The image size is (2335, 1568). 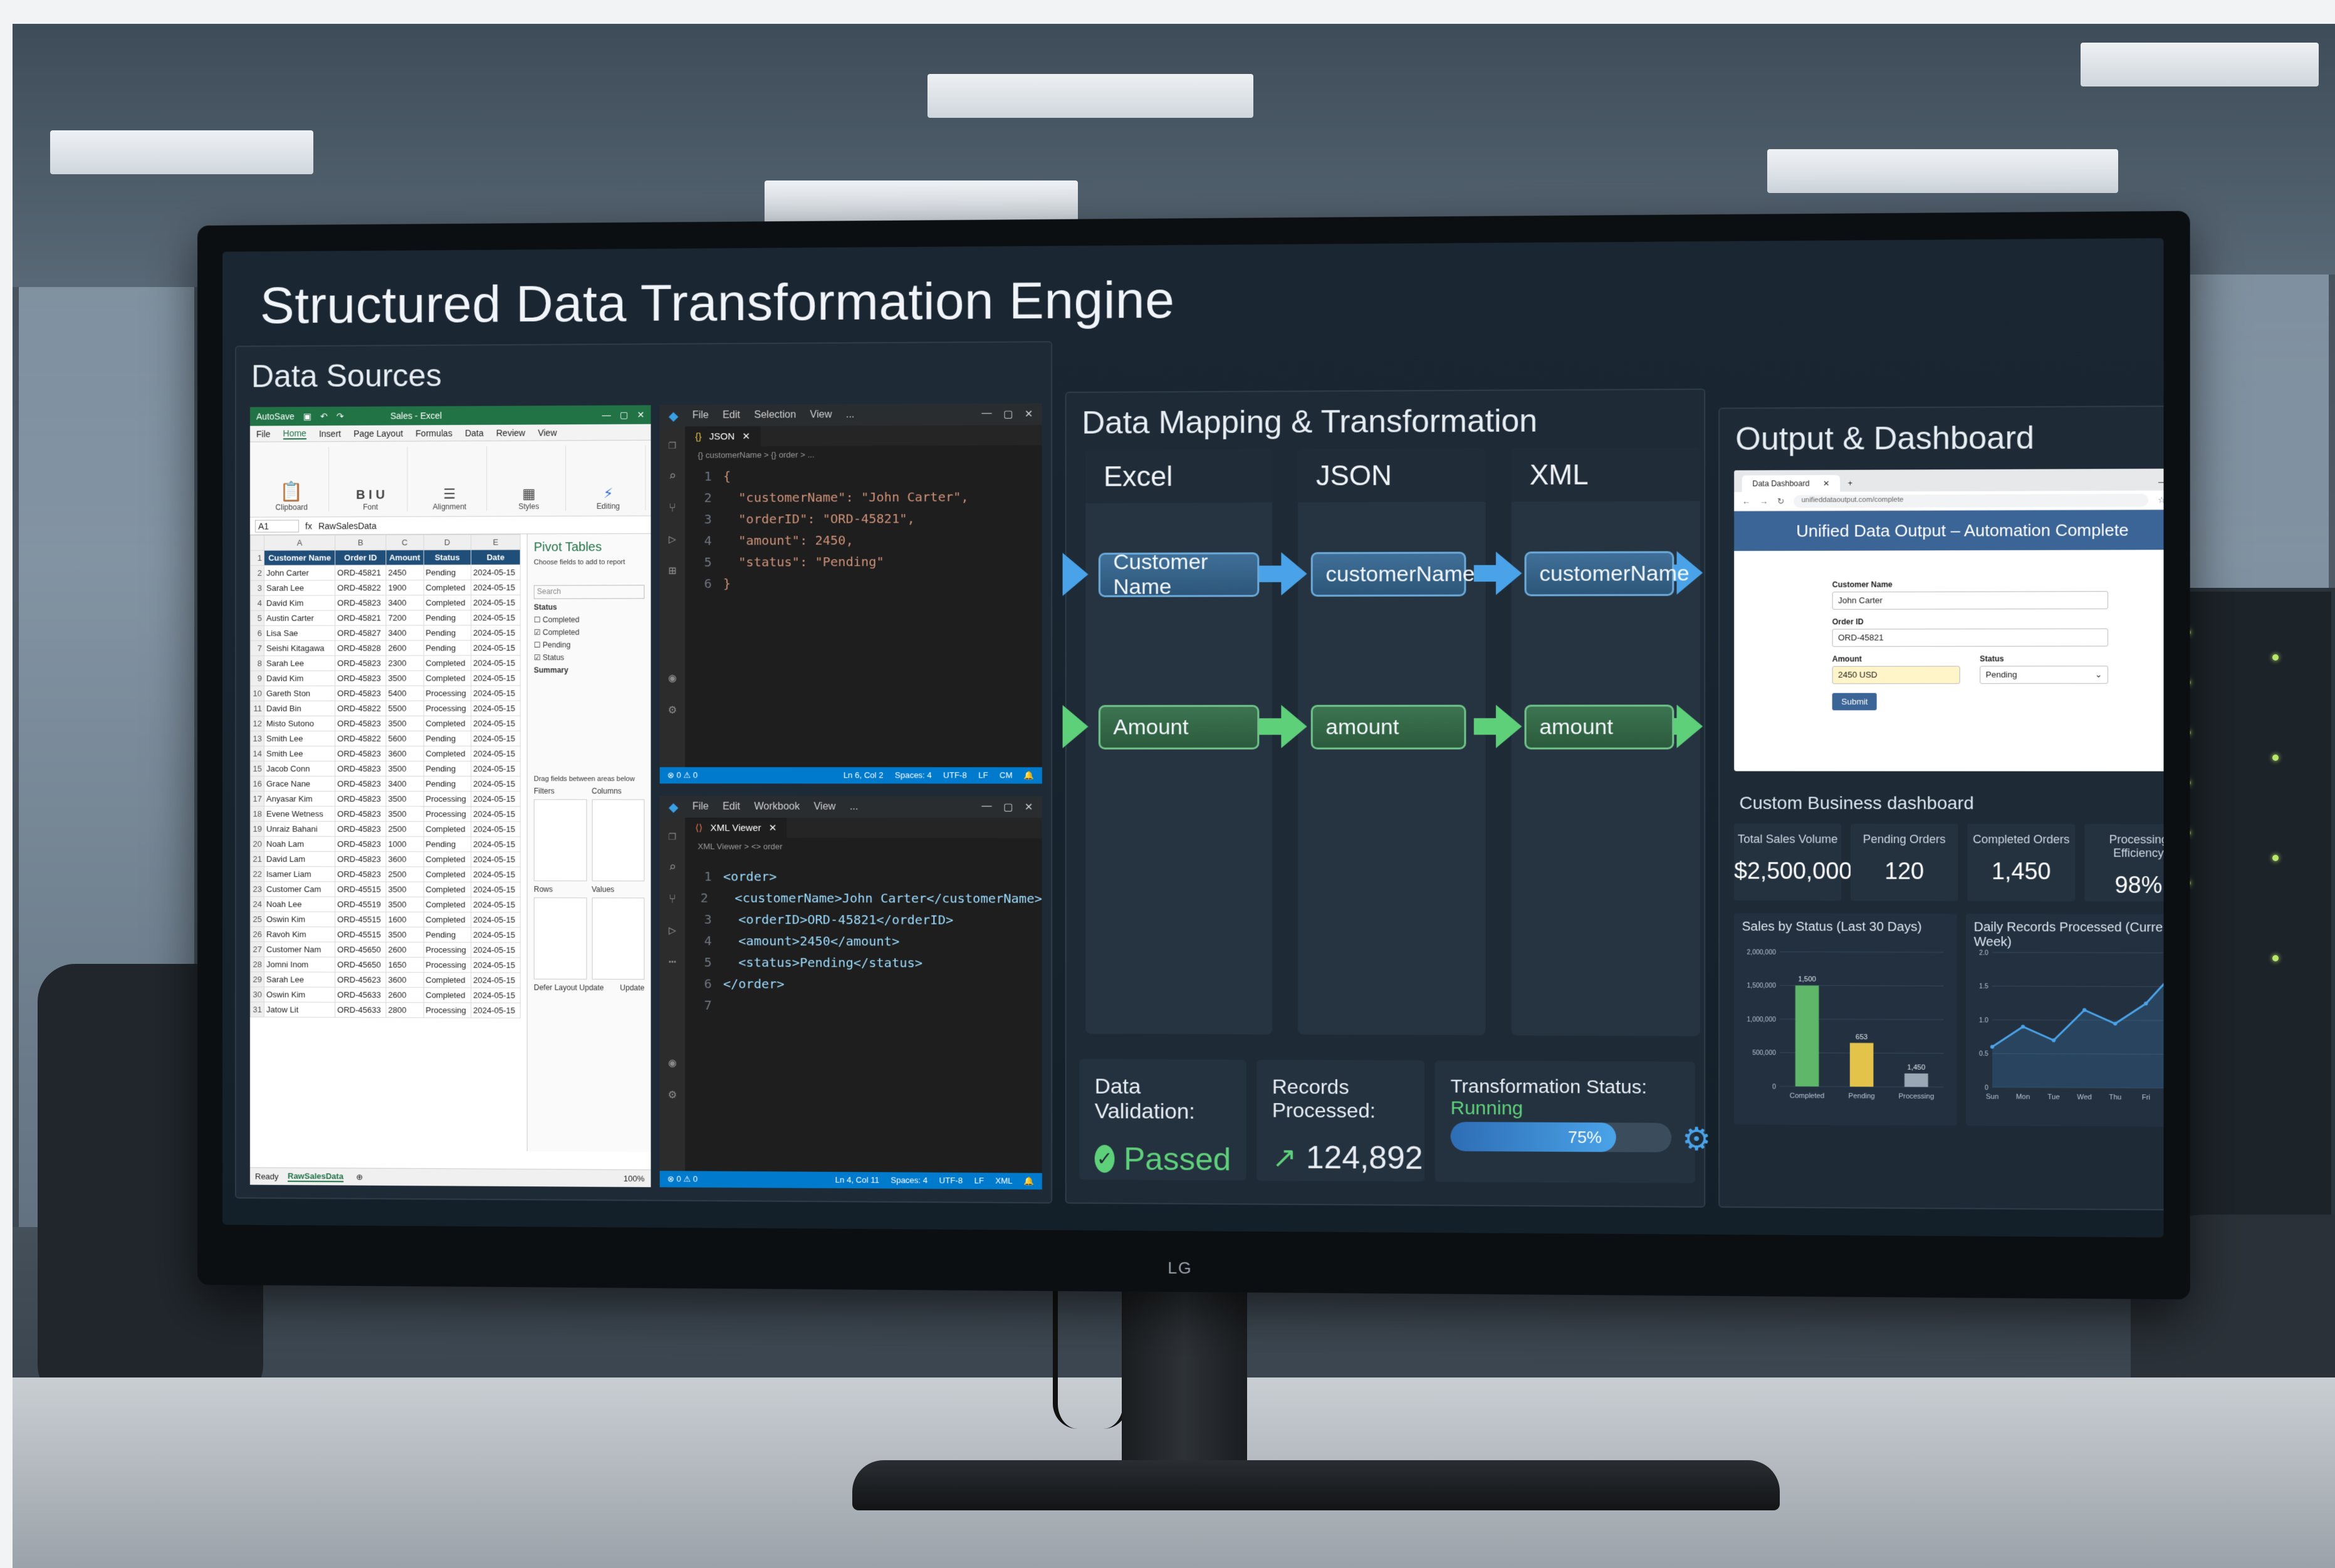 What do you see at coordinates (299, 558) in the screenshot?
I see `header-customer-name: Customer Name` at bounding box center [299, 558].